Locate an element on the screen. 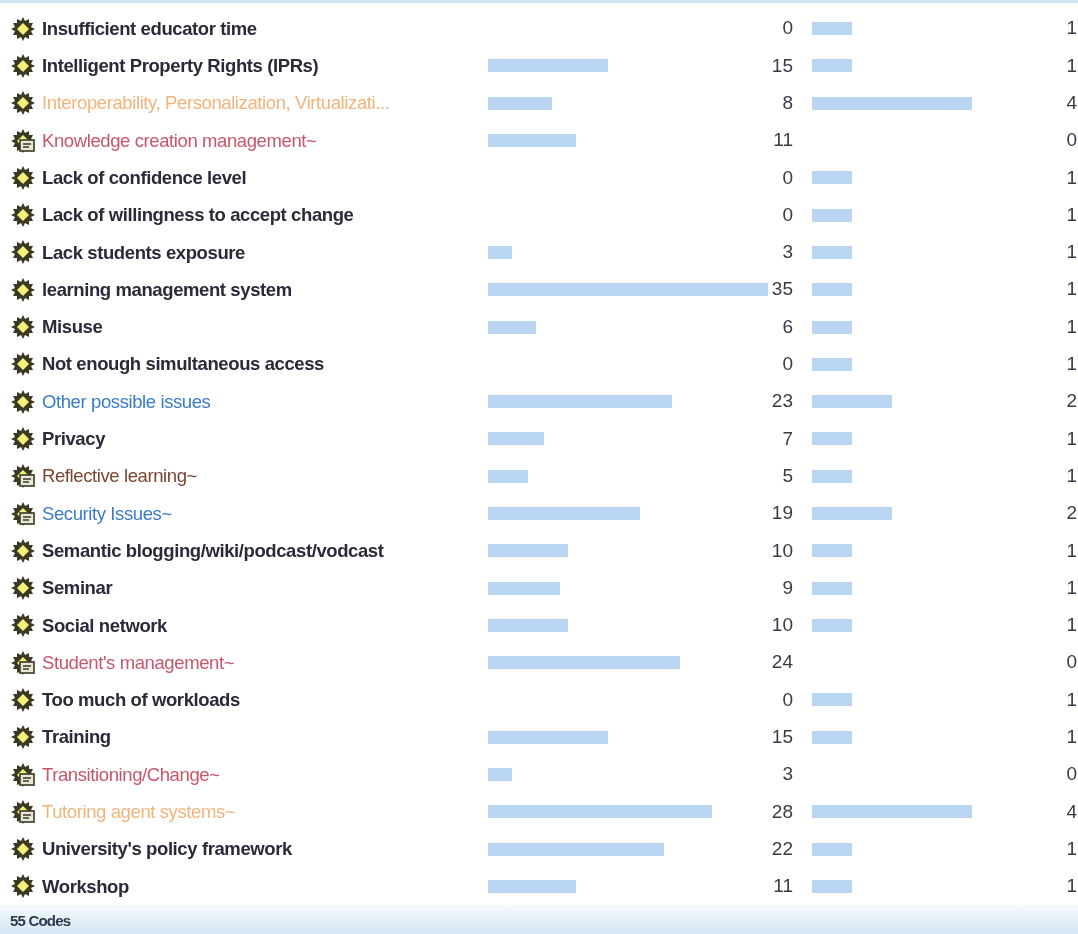  code-name: Transitioning/Change~ is located at coordinates (265, 774).